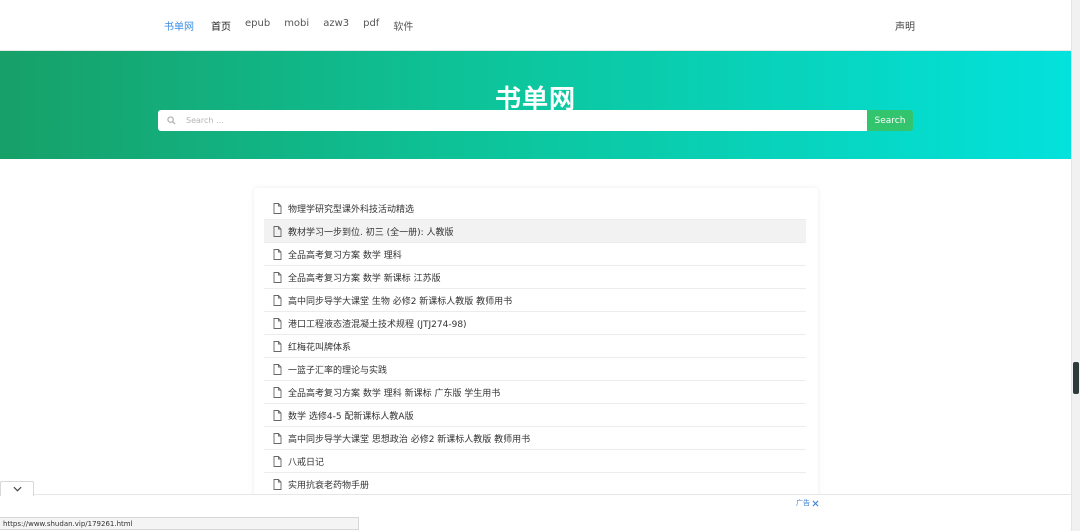  What do you see at coordinates (535, 415) in the screenshot?
I see `list-item: 数学 选修4-5 配新课标人教A版` at bounding box center [535, 415].